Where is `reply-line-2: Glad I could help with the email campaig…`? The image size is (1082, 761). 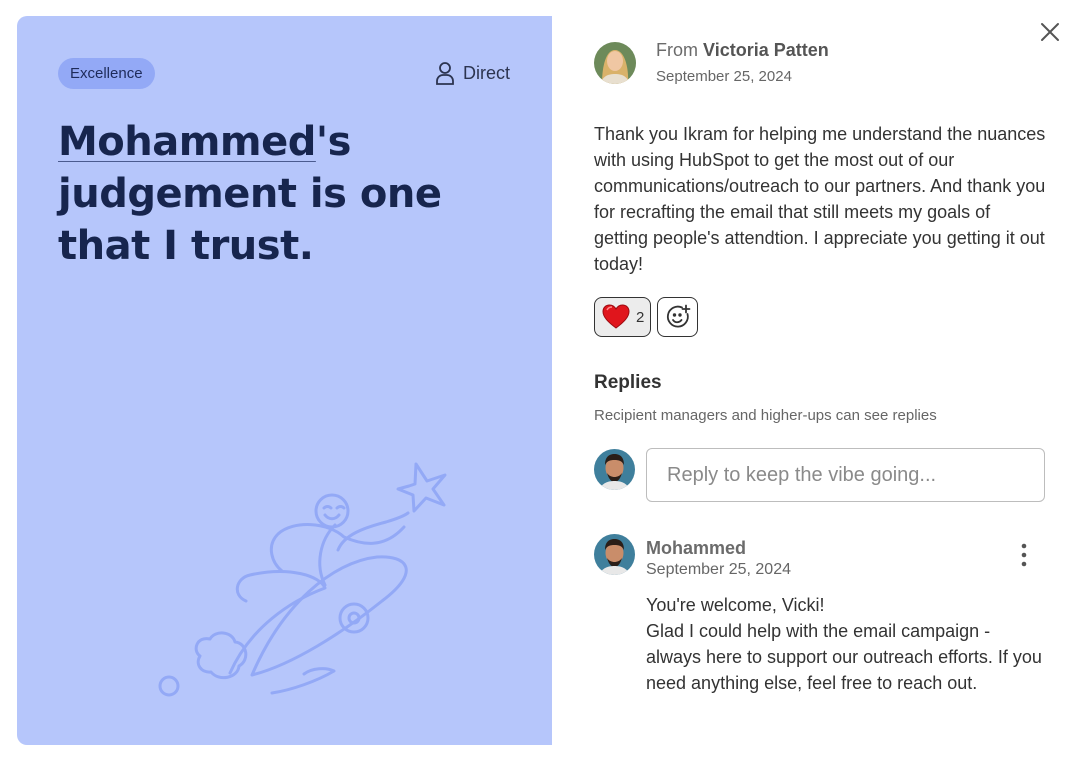 reply-line-2: Glad I could help with the email campaig… is located at coordinates (844, 657).